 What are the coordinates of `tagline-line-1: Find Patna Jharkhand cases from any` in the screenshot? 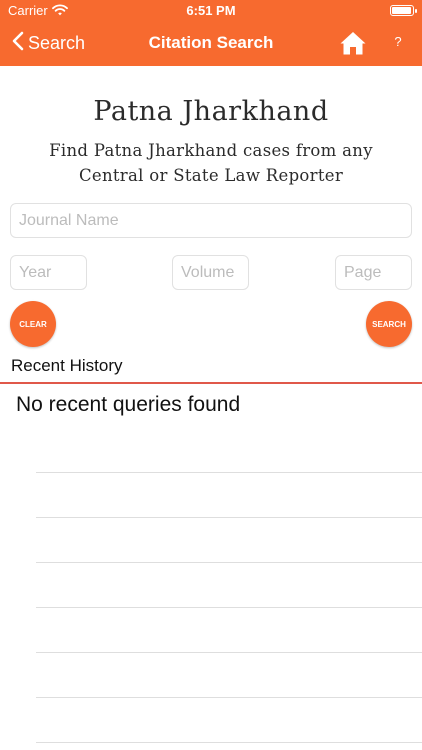 It's located at (211, 150).